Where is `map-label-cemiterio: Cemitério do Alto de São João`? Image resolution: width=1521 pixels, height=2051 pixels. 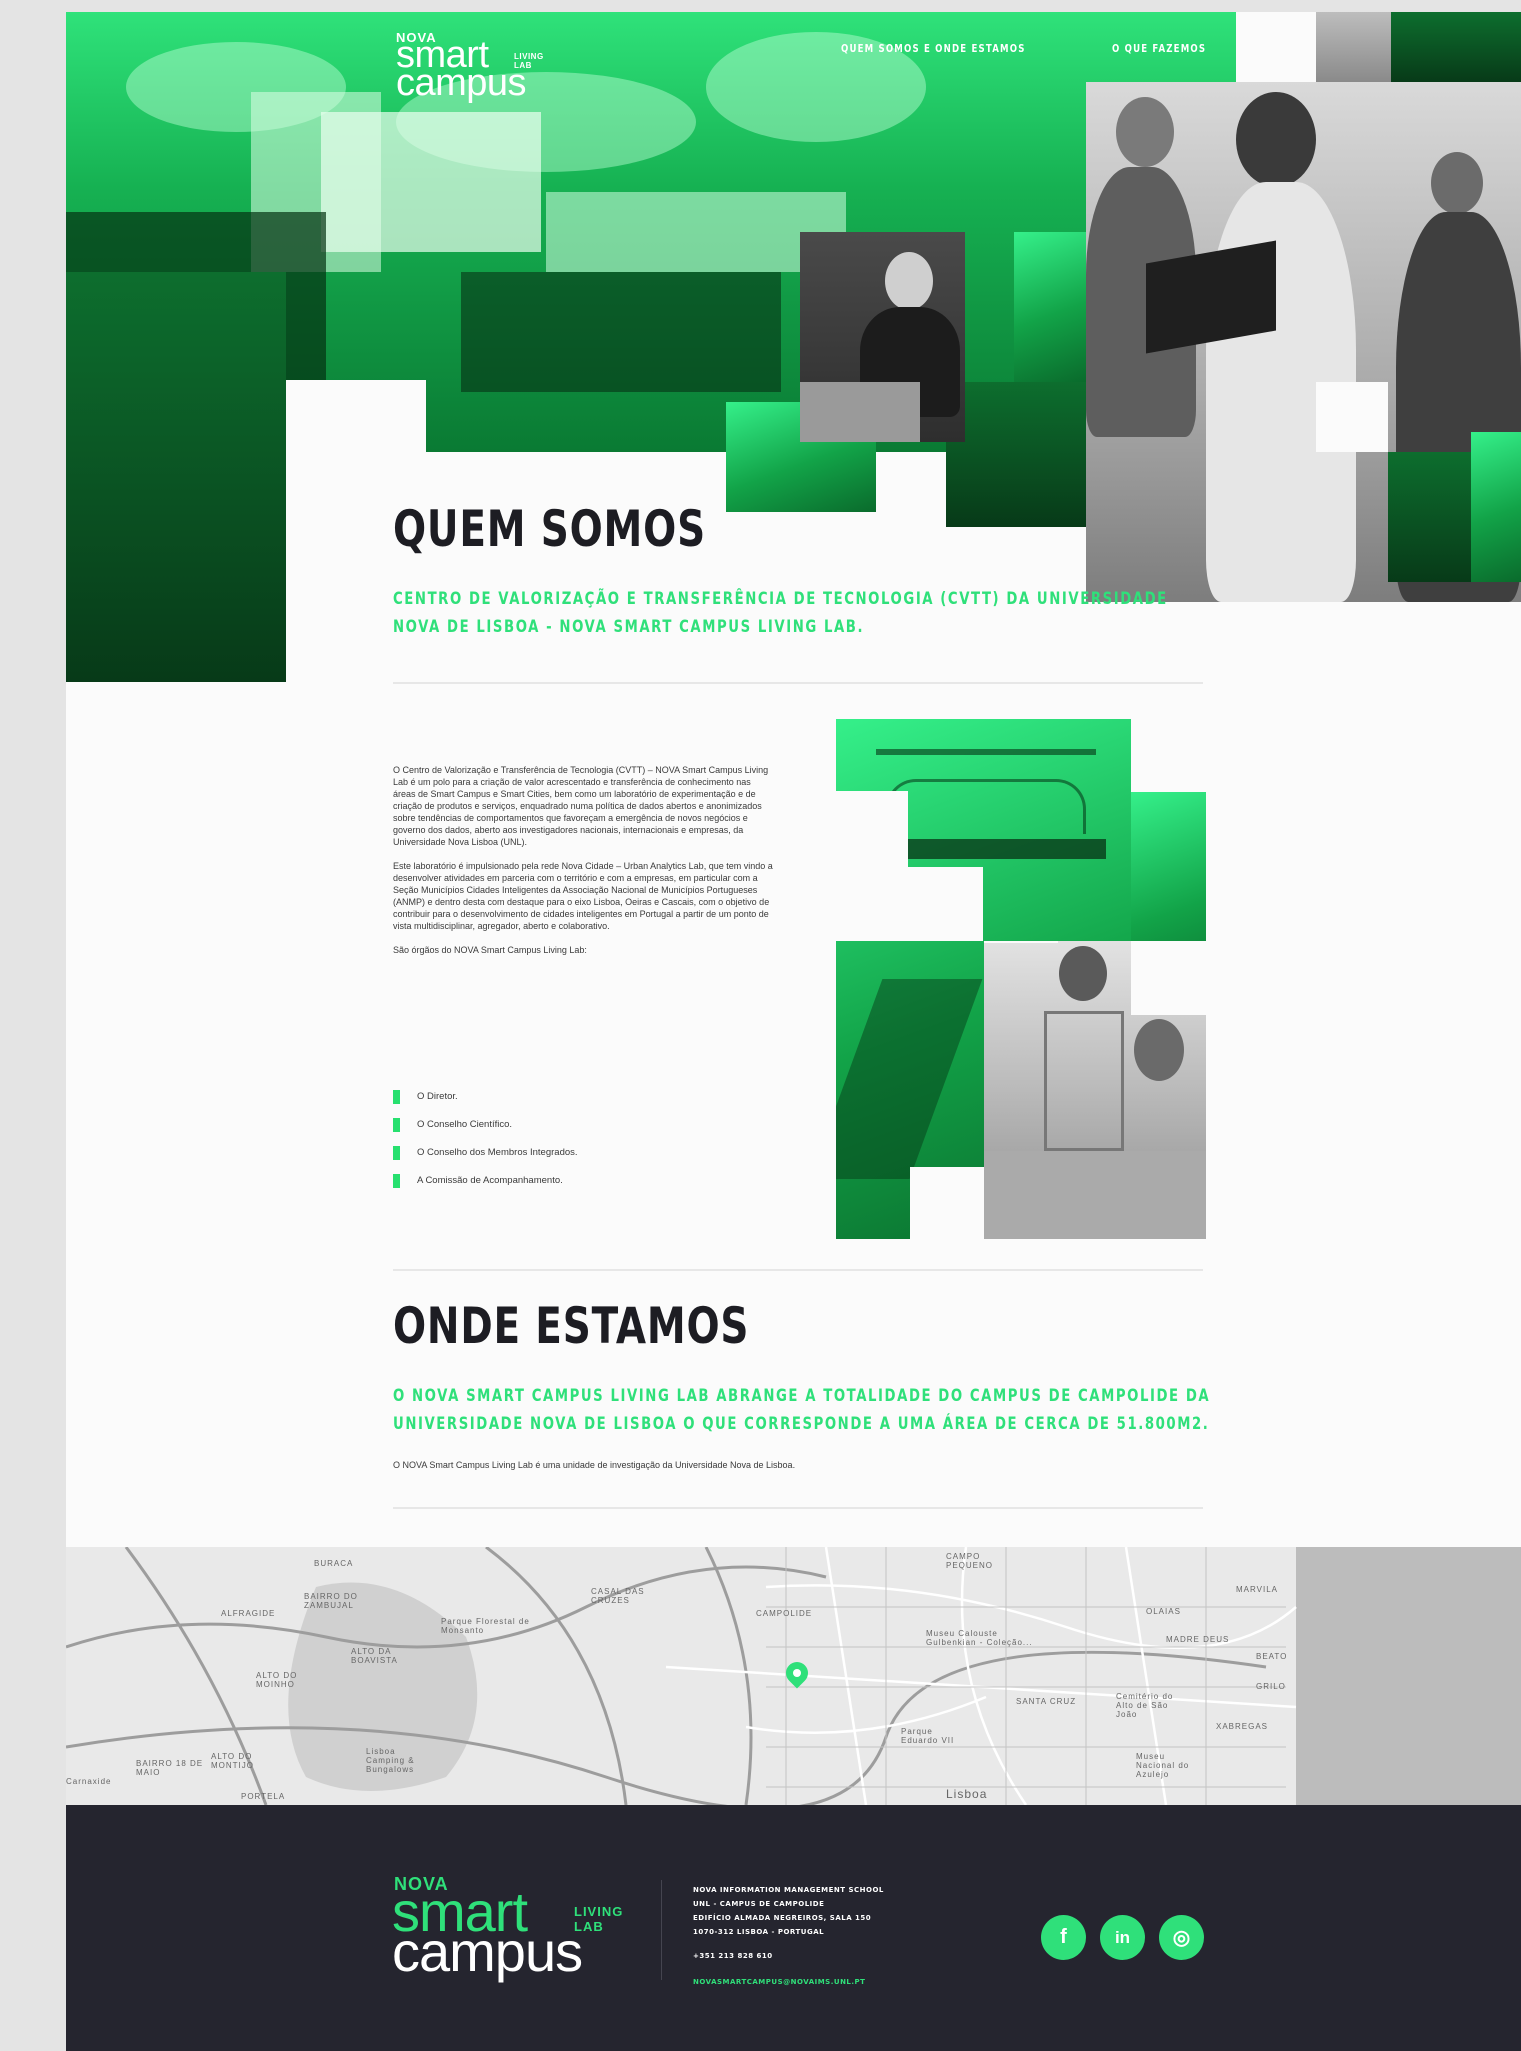 map-label-cemiterio: Cemitério do Alto de São João is located at coordinates (1145, 1705).